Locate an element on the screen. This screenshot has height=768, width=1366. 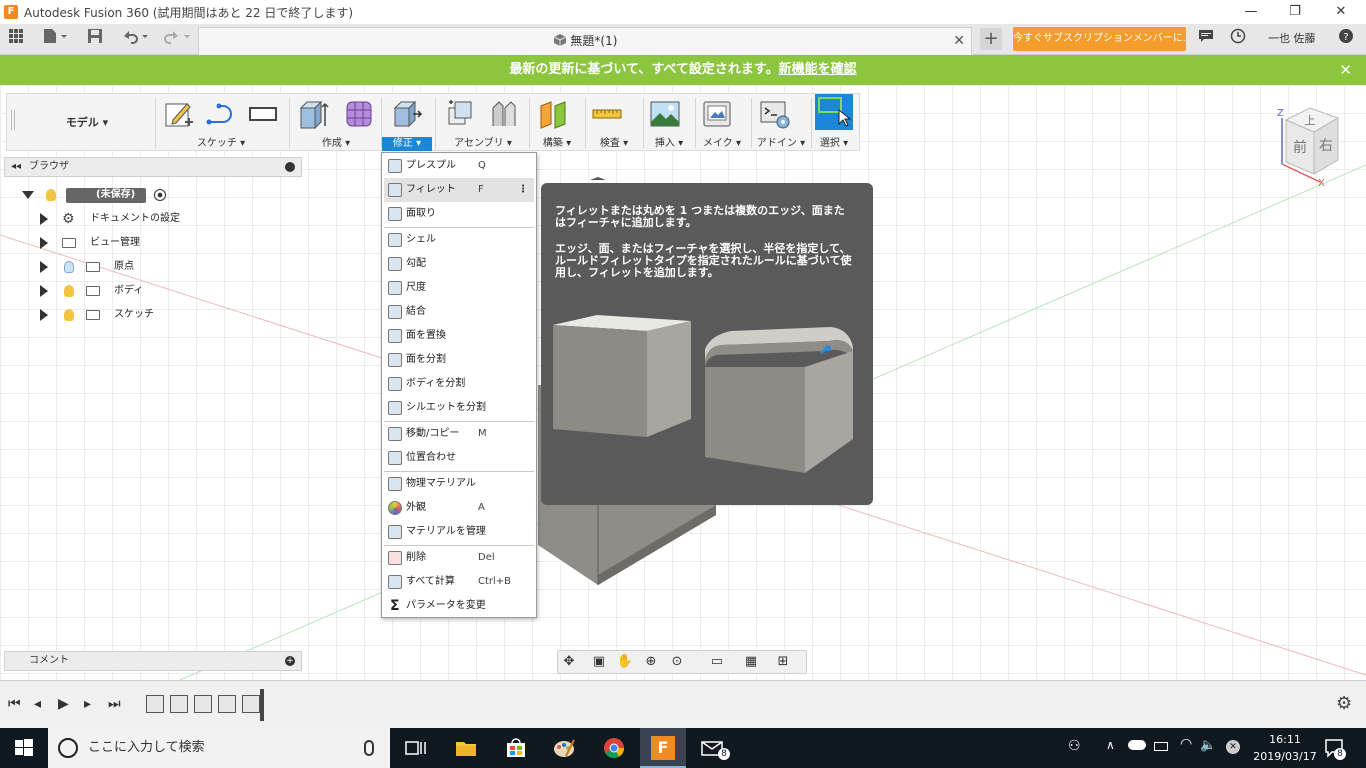
zoom-icon: ⊕ is located at coordinates (651, 662).